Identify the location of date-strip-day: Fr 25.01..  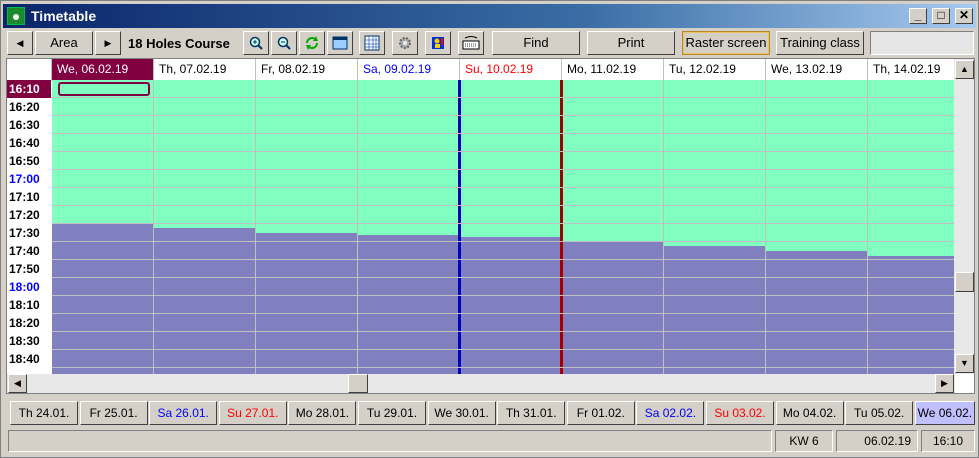
(113, 413).